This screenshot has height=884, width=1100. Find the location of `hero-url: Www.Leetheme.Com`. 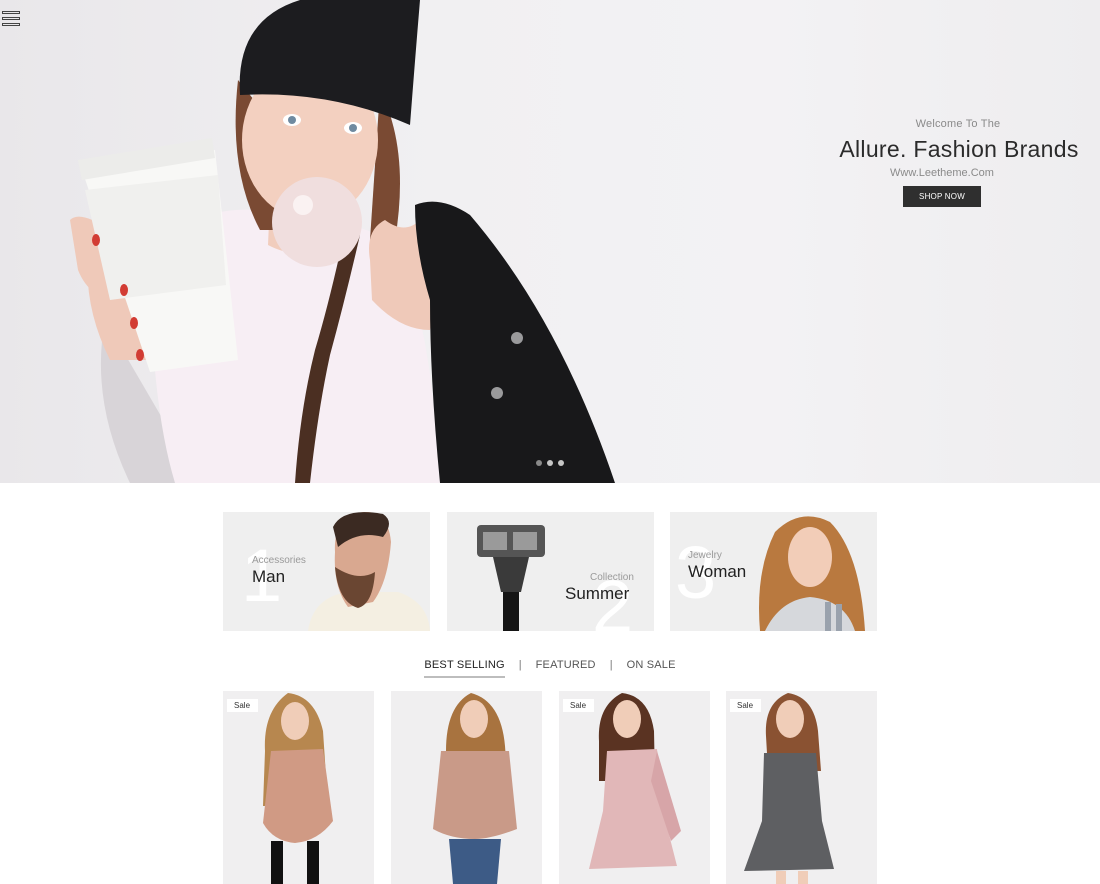

hero-url: Www.Leetheme.Com is located at coordinates (942, 173).